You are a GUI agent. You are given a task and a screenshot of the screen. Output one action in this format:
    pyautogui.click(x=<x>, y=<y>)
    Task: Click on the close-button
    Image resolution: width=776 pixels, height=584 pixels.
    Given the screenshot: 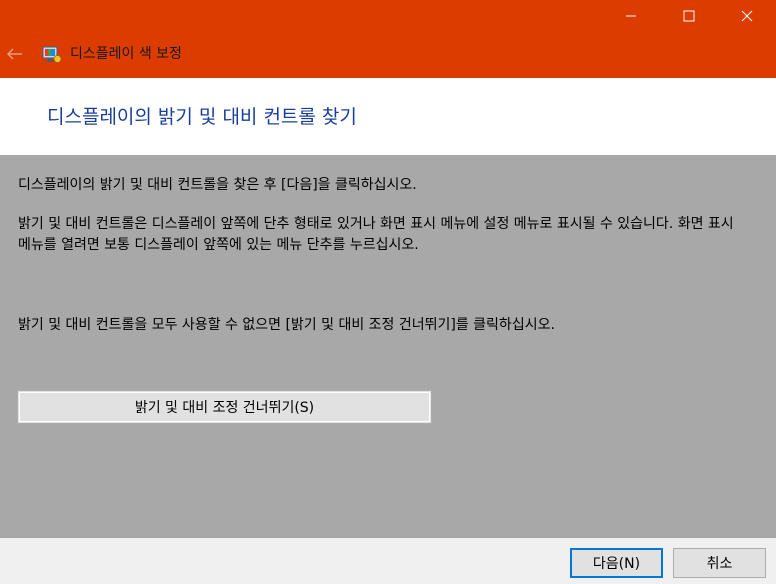 What is the action you would take?
    pyautogui.click(x=747, y=16)
    